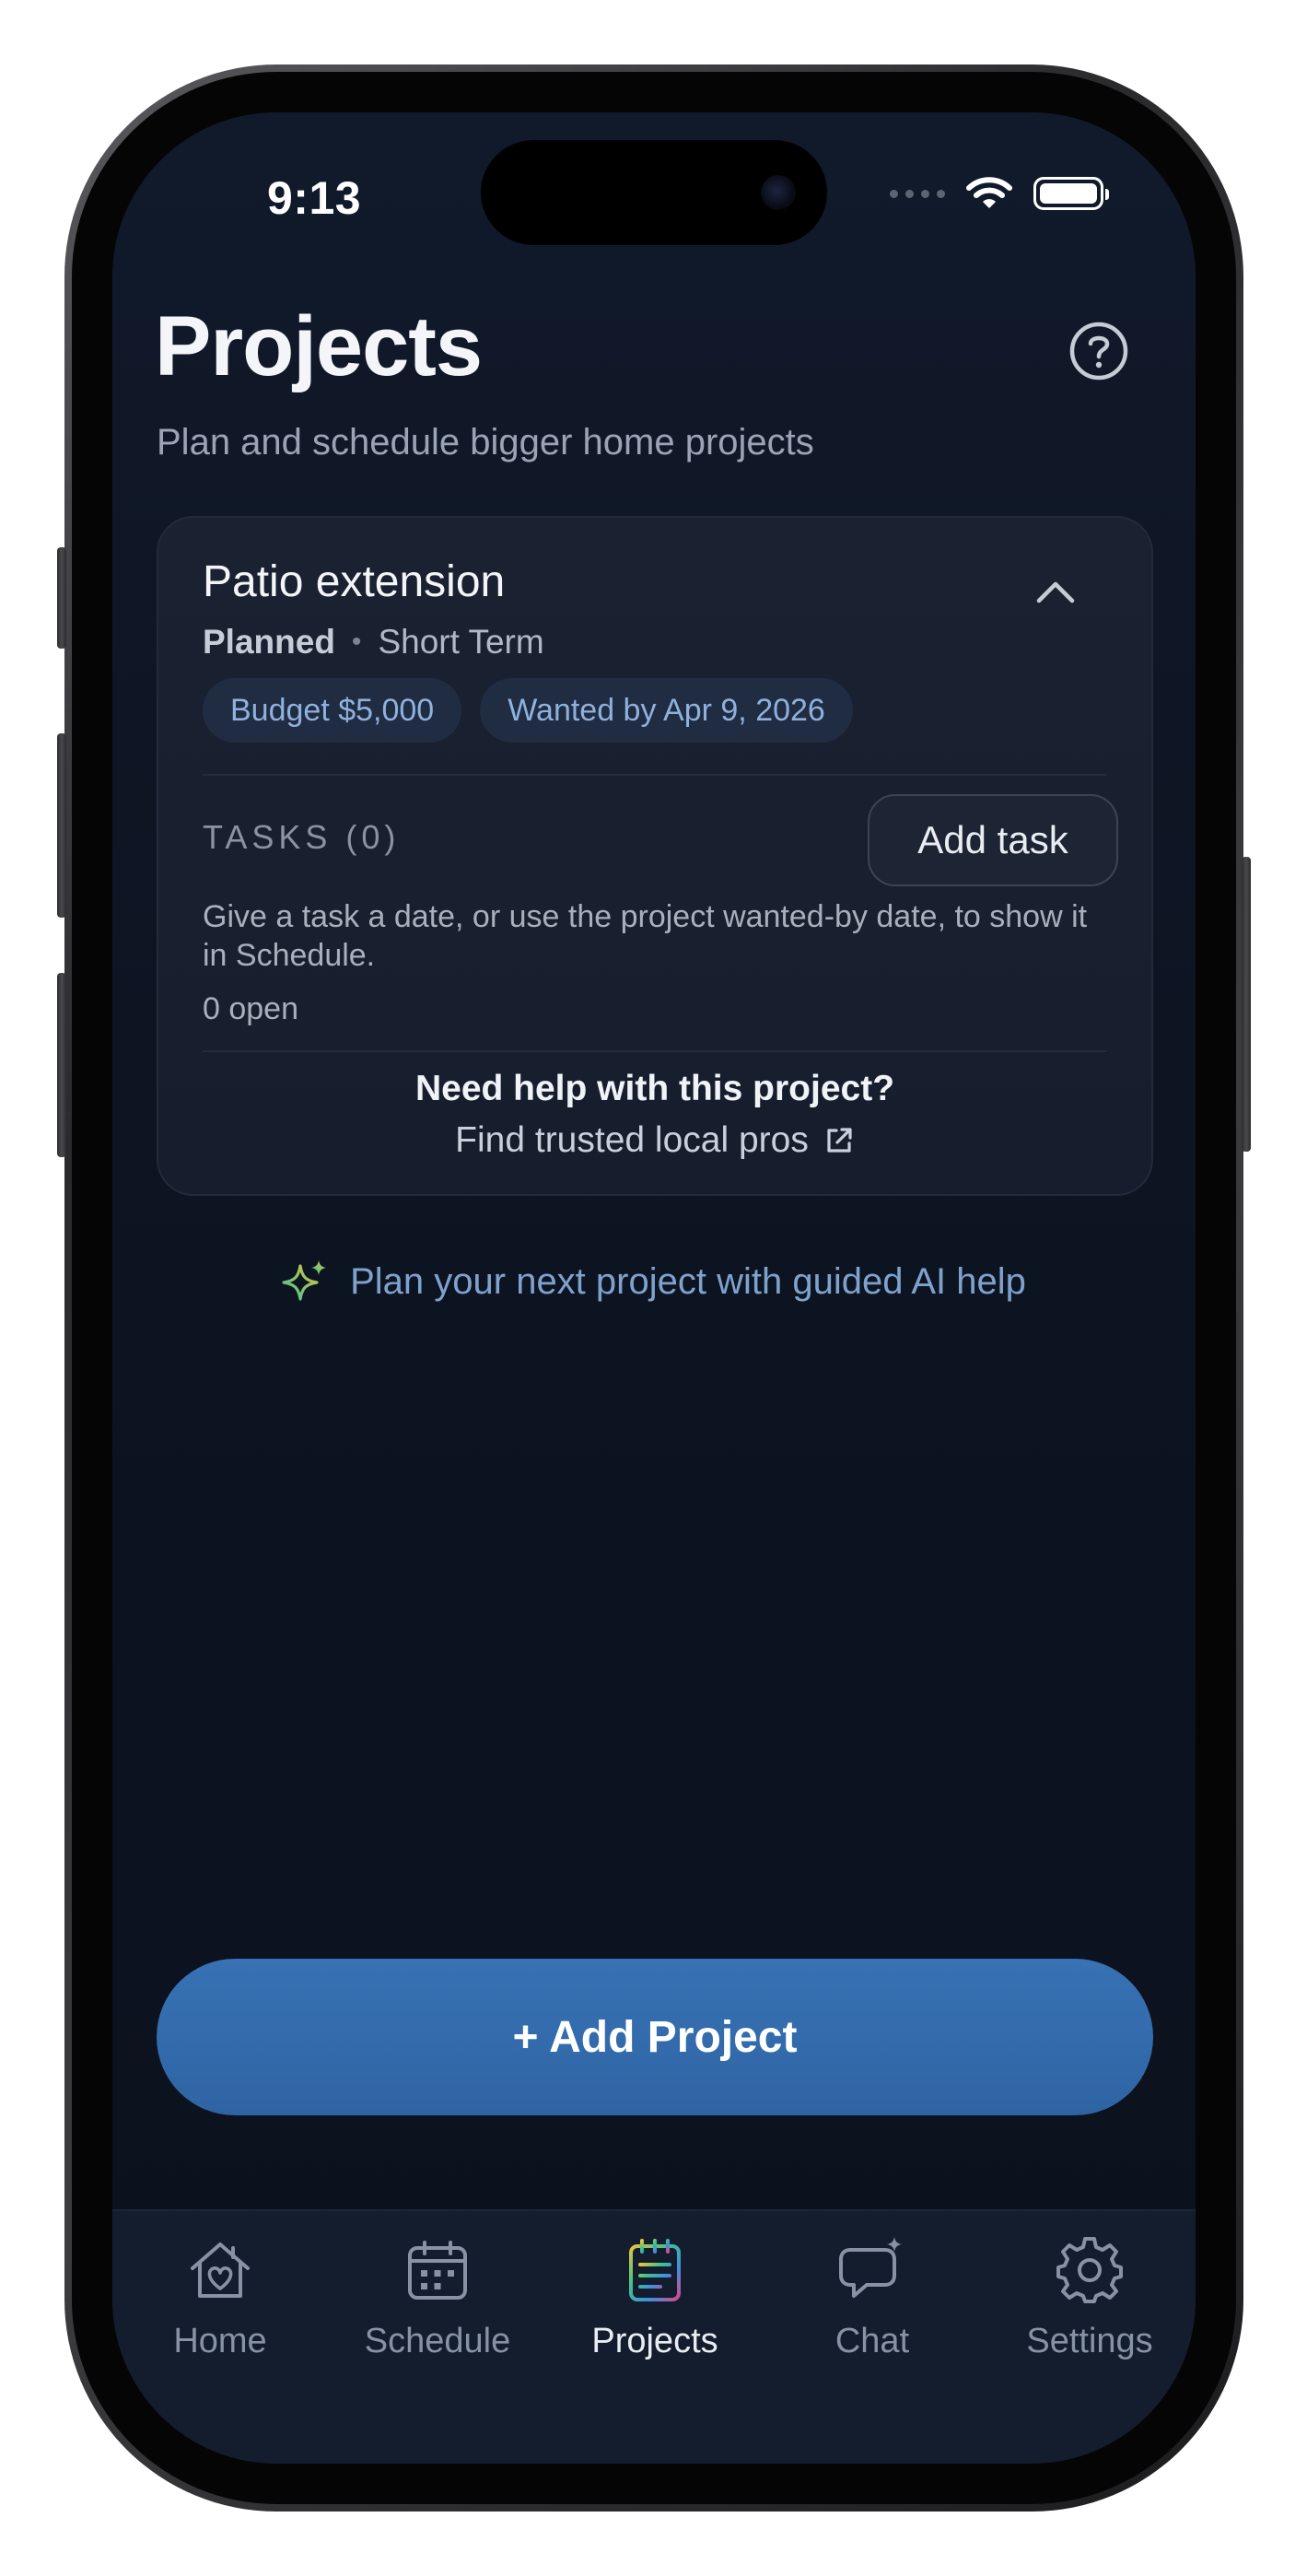  What do you see at coordinates (61, 598) in the screenshot?
I see `action-button` at bounding box center [61, 598].